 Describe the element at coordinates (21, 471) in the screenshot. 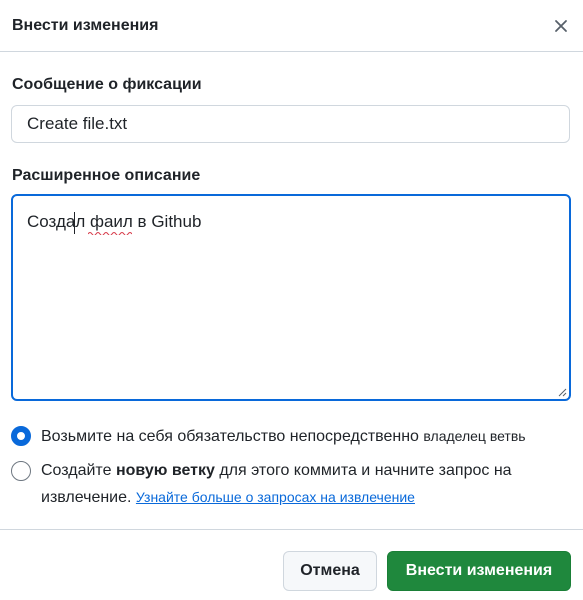

I see `radio-new-branch` at that location.